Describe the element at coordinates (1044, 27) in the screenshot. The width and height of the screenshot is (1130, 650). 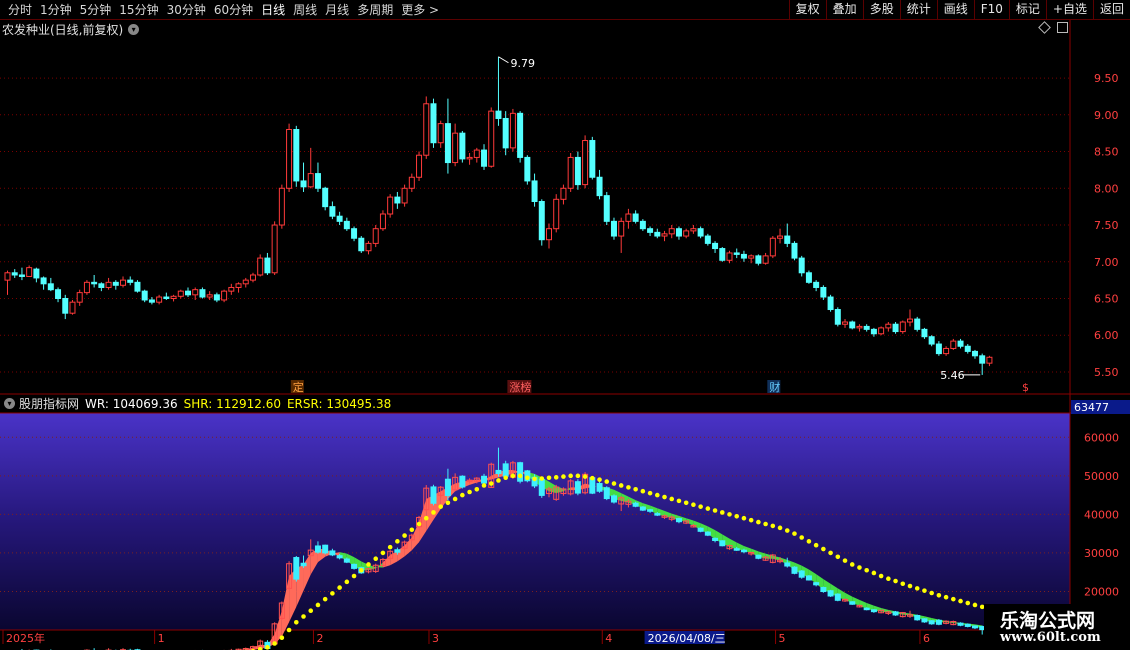
I see `diamond-icon` at that location.